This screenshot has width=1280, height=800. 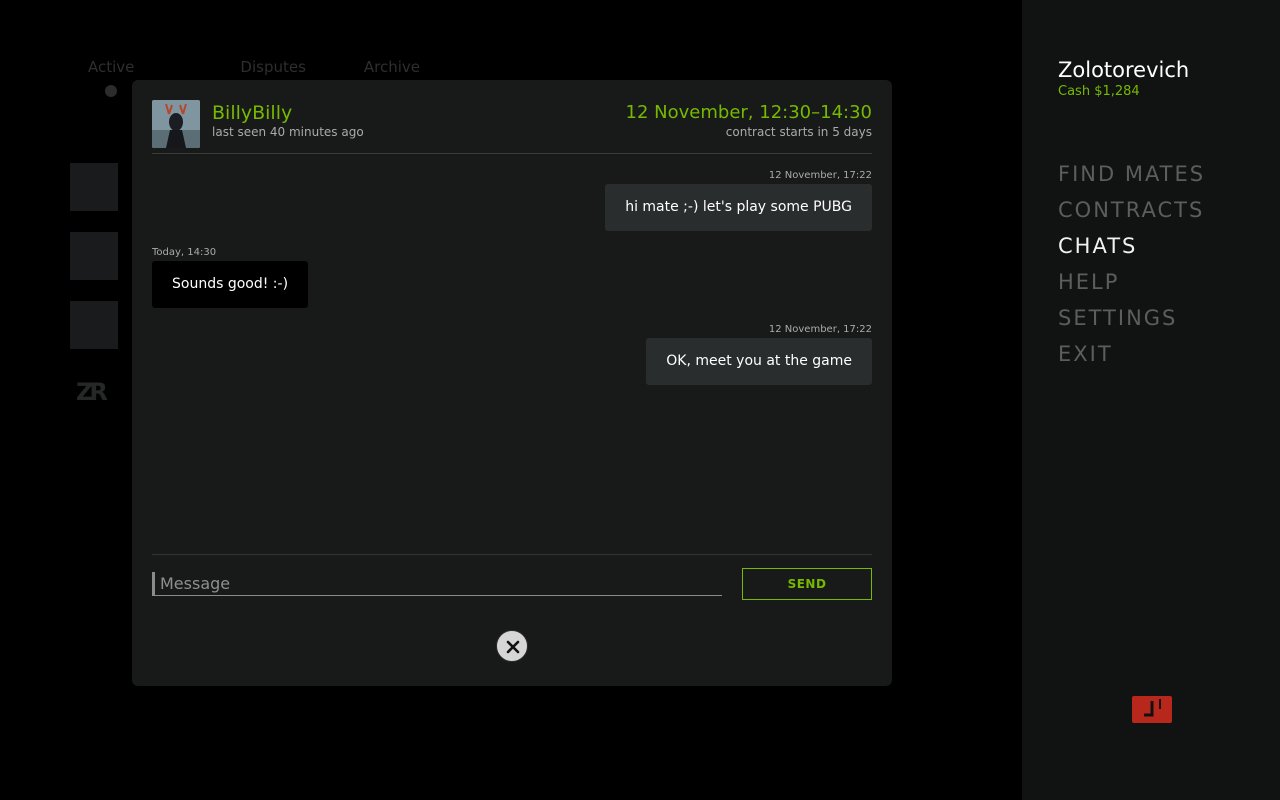 I want to click on message-bubble-incoming: Sounds good! :-), so click(x=230, y=284).